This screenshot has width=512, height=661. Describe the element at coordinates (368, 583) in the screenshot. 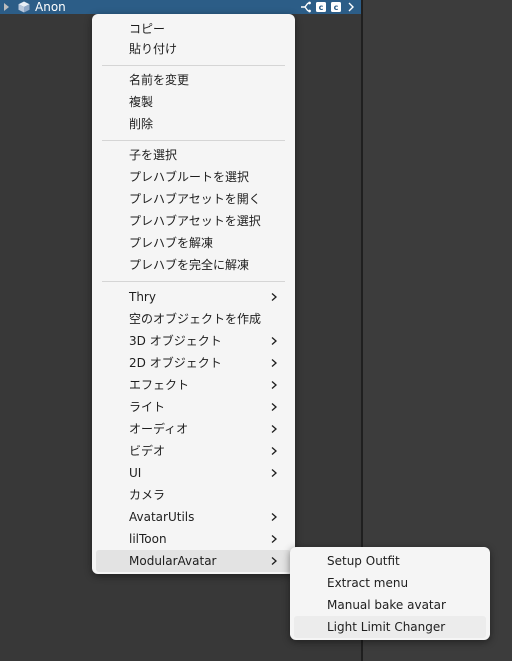

I see `submenu-item-label: Extract menu` at that location.